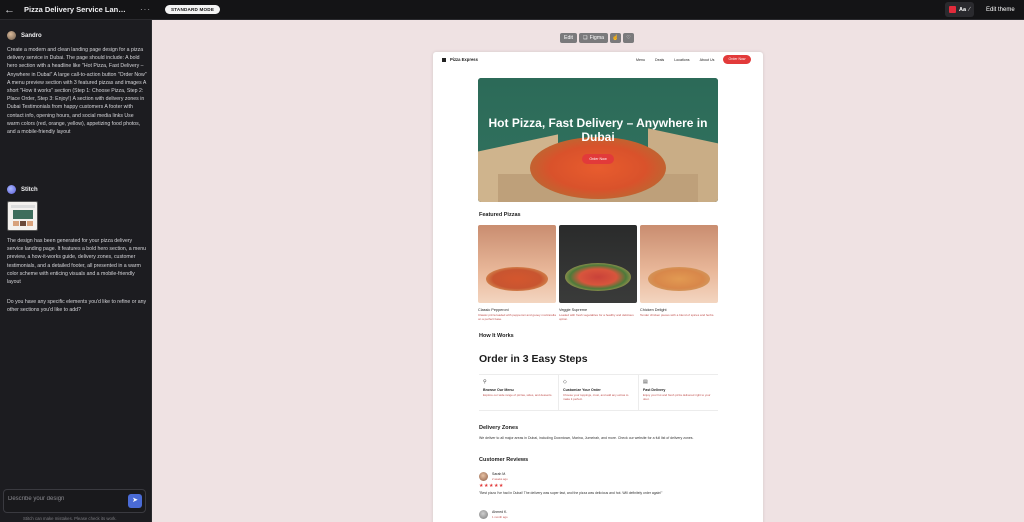 The height and width of the screenshot is (522, 1024). I want to click on review-date: 1 month ago, so click(500, 517).